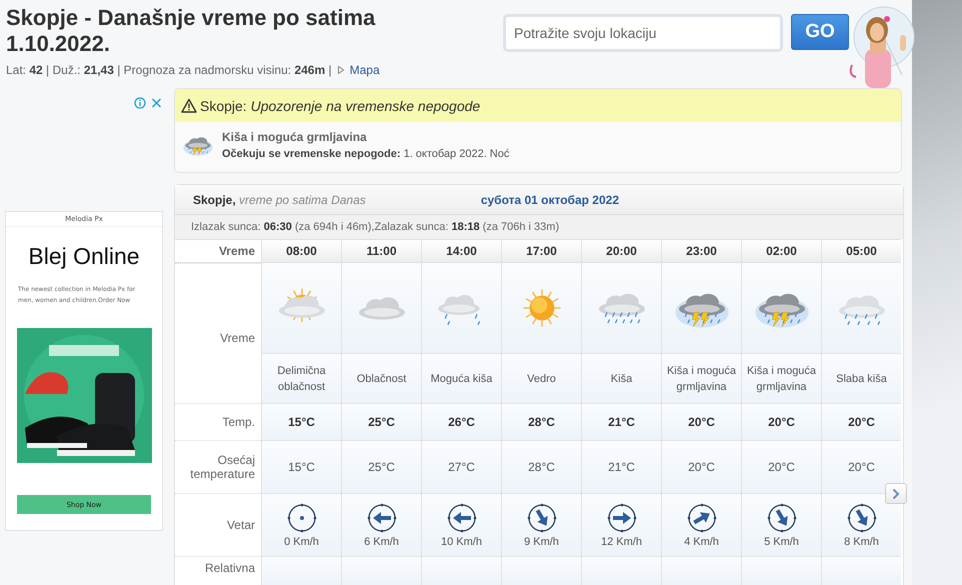 The width and height of the screenshot is (962, 585). What do you see at coordinates (365, 70) in the screenshot?
I see `map-link: Mapa` at bounding box center [365, 70].